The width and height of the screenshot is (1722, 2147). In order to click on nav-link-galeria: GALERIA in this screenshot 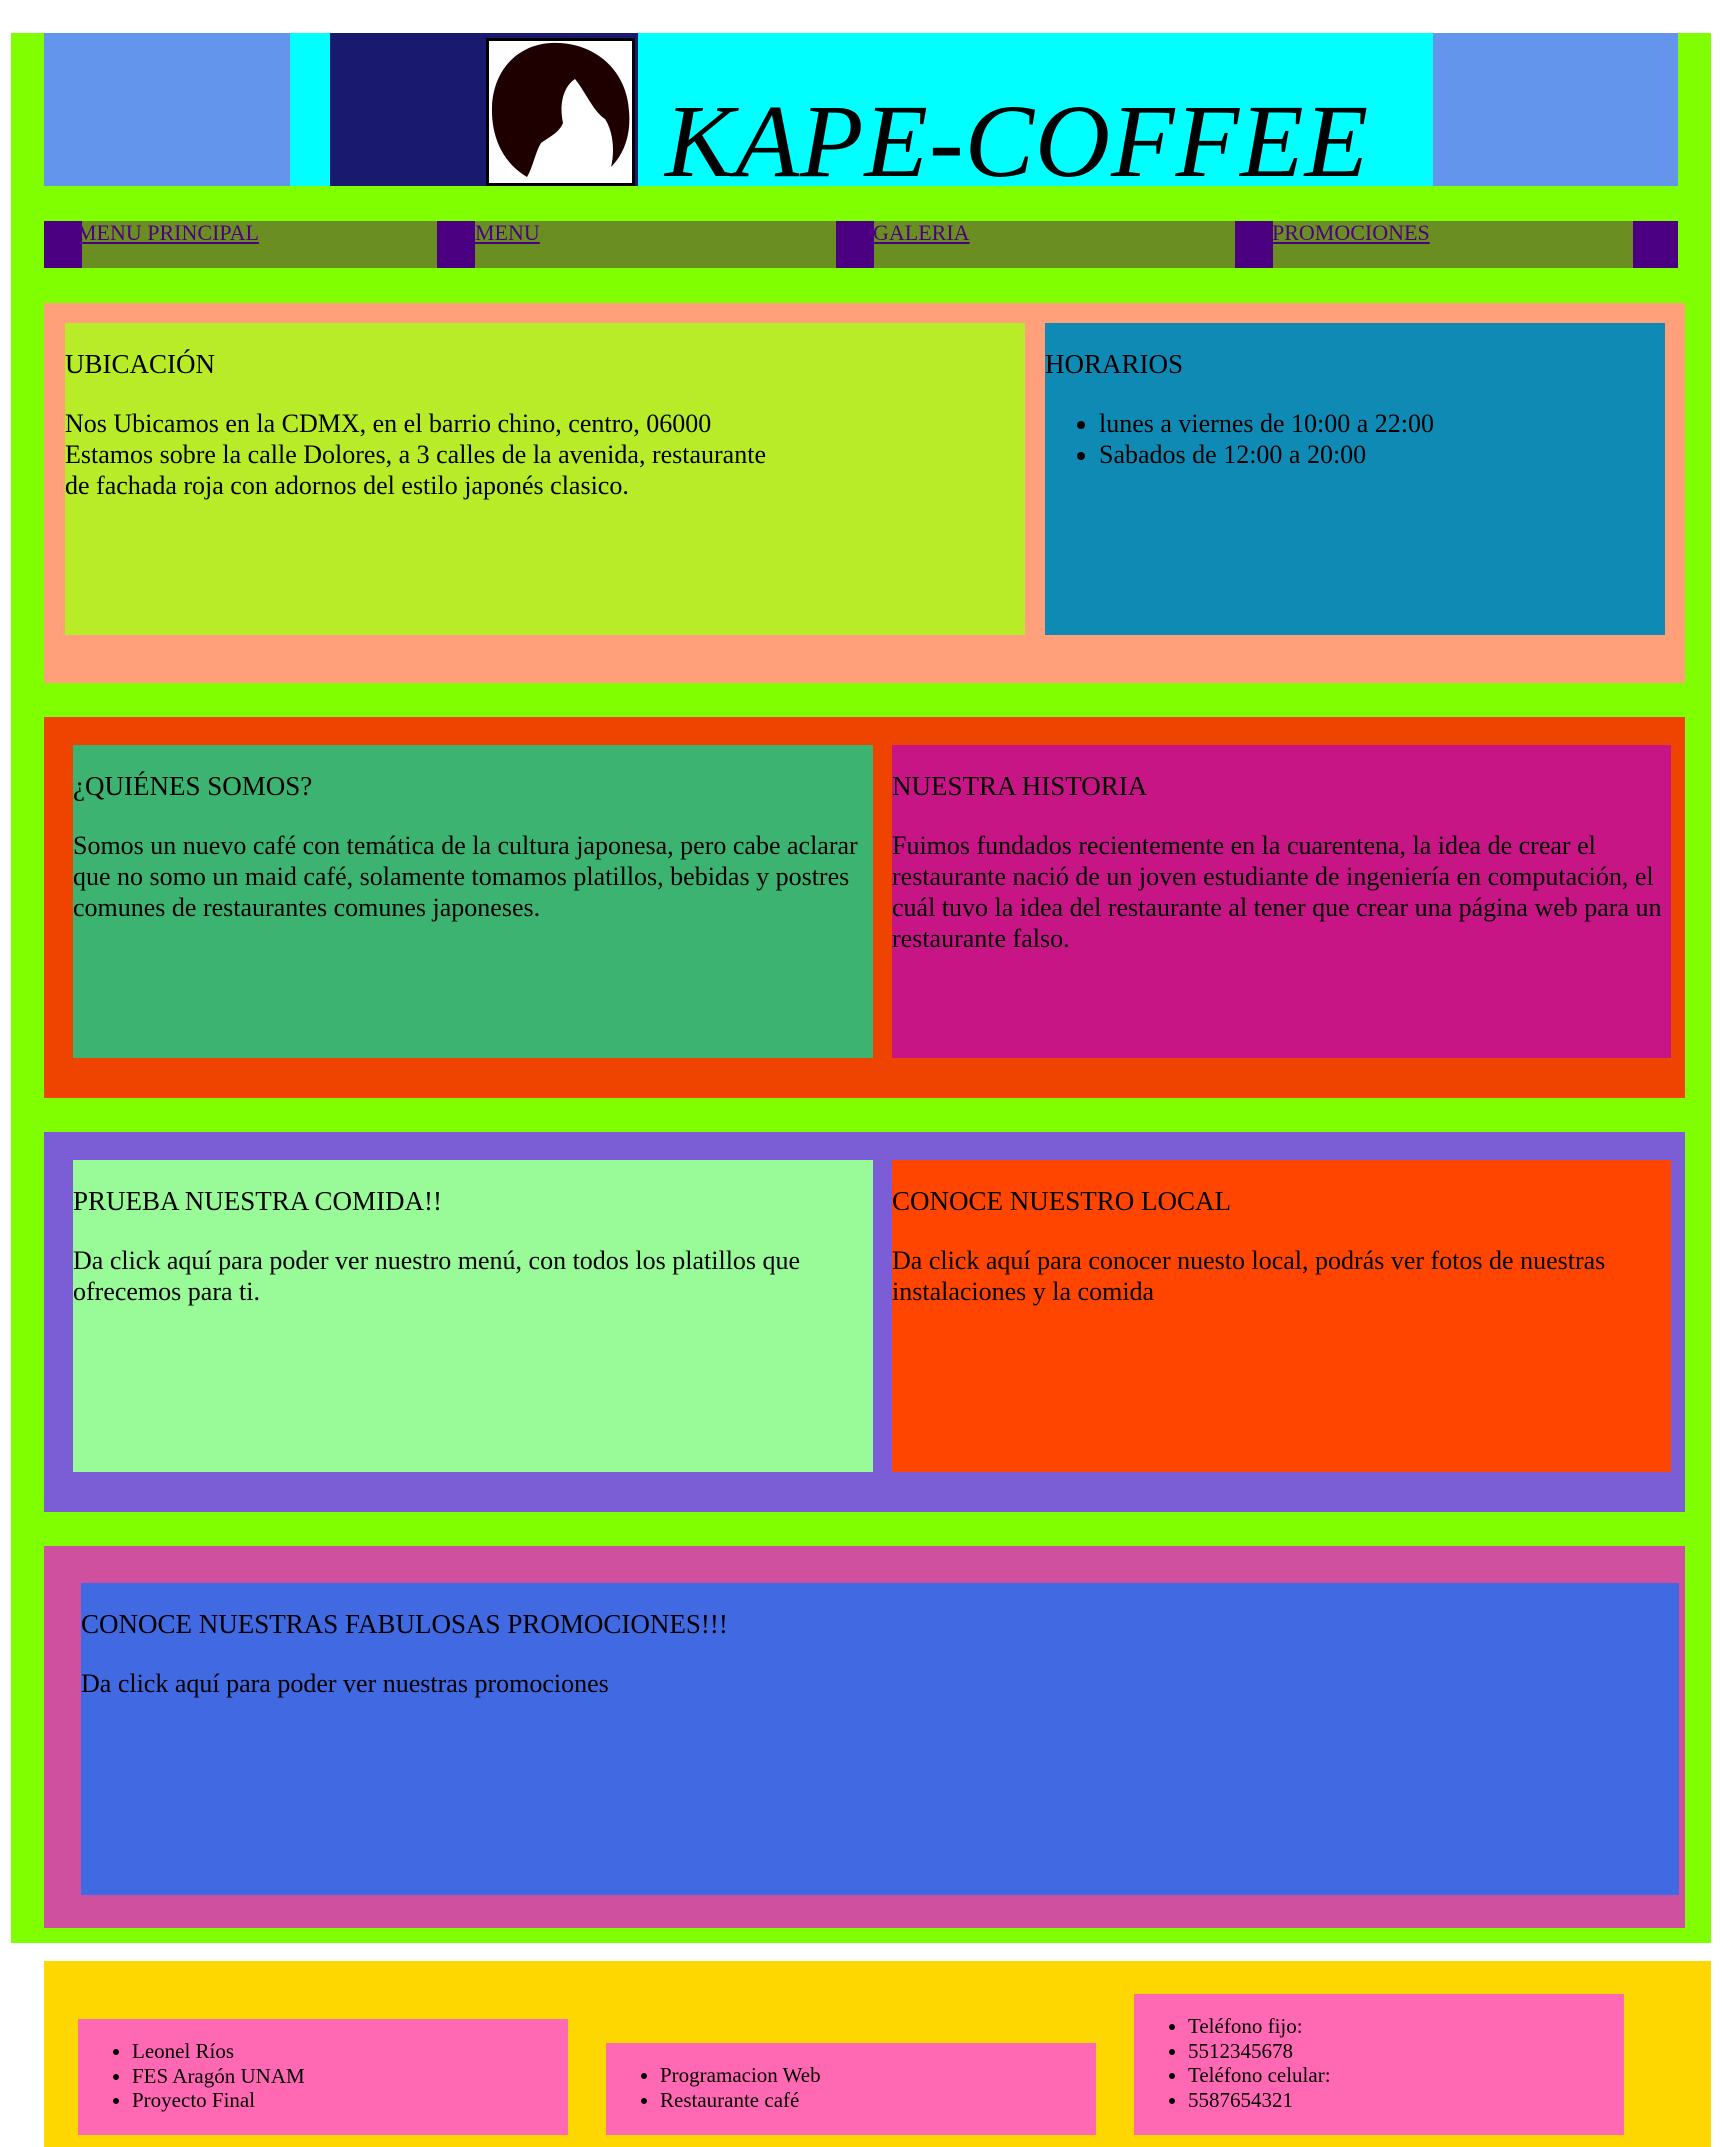, I will do `click(921, 233)`.